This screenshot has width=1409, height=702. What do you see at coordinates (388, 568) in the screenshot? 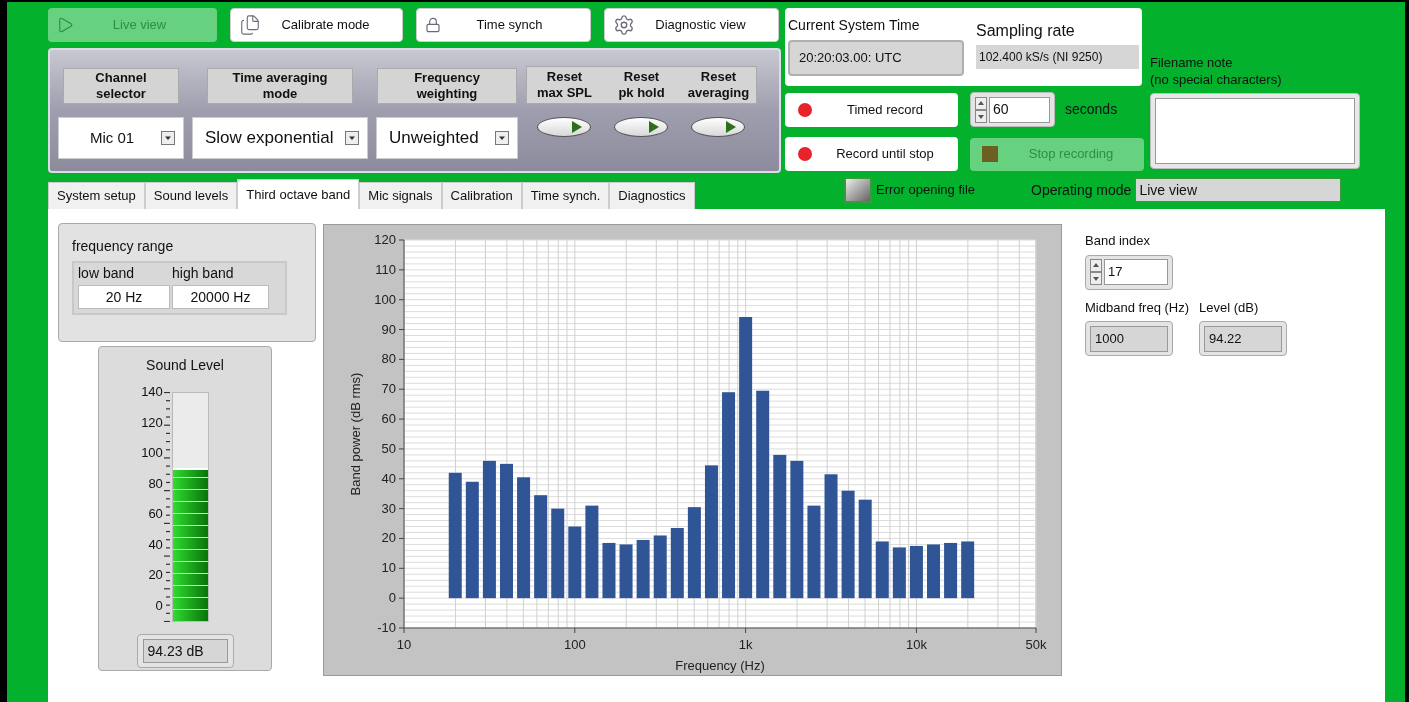
I see `y-tick-label: 10` at bounding box center [388, 568].